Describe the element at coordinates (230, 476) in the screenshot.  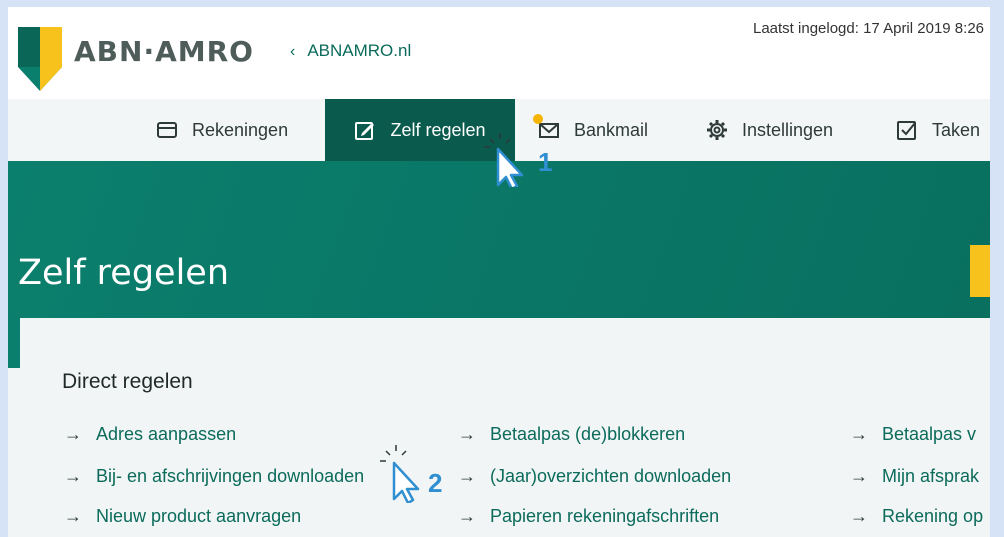
I see `link-label: Bij- en afschrijvingen downloaden` at that location.